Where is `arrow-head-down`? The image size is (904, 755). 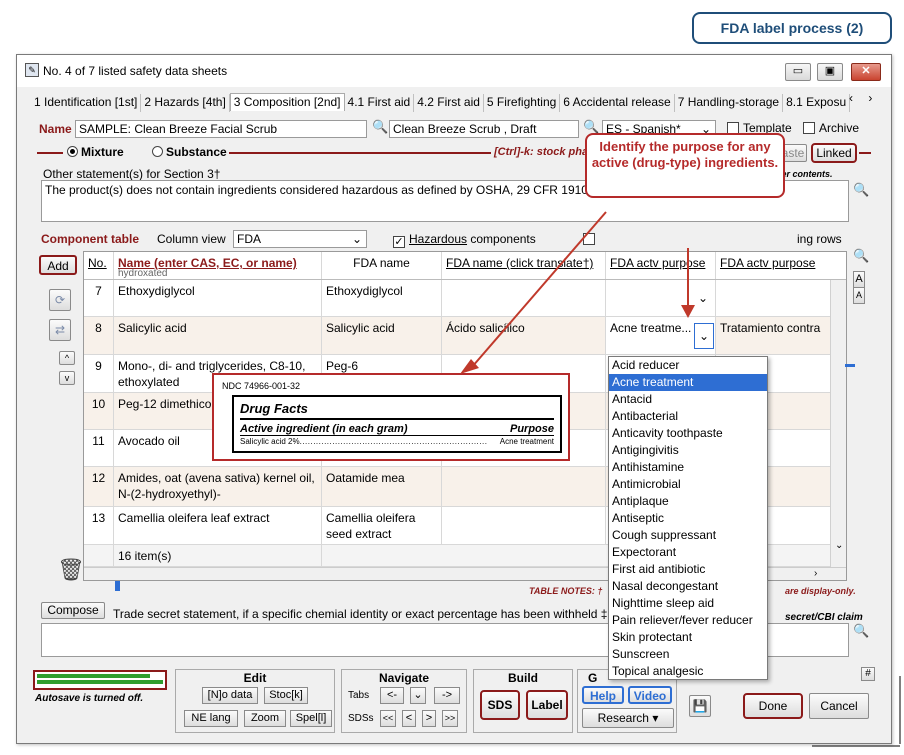
arrow-head-down is located at coordinates (688, 311).